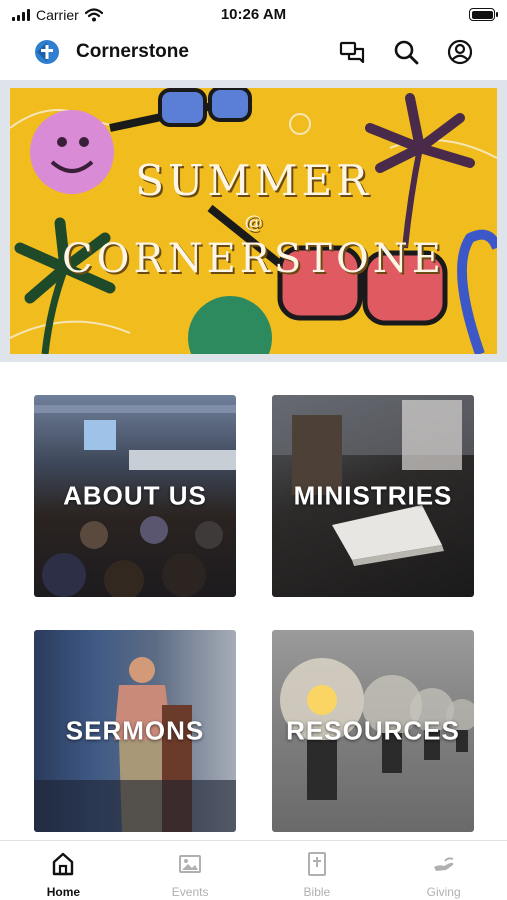 The width and height of the screenshot is (507, 900). Describe the element at coordinates (253, 53) in the screenshot. I see `app-header: Cornerstone` at that location.